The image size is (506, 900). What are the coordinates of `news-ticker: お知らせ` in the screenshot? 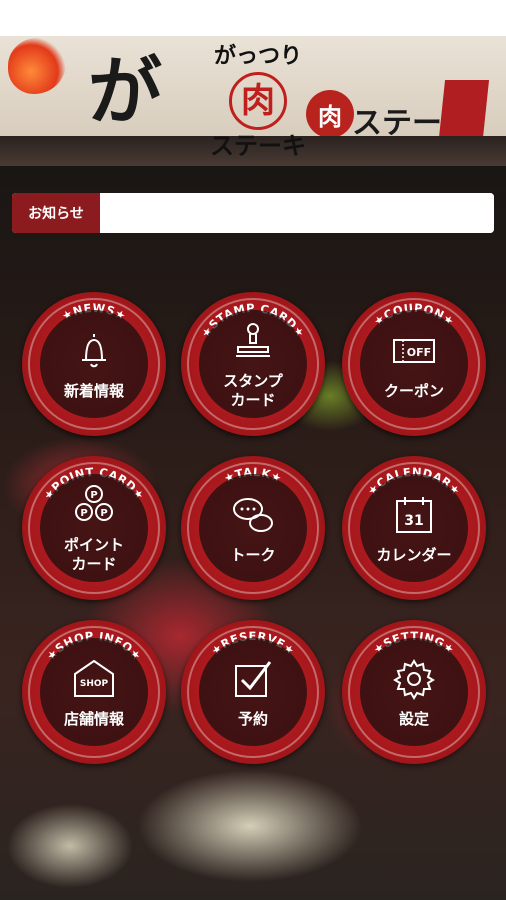 It's located at (253, 213).